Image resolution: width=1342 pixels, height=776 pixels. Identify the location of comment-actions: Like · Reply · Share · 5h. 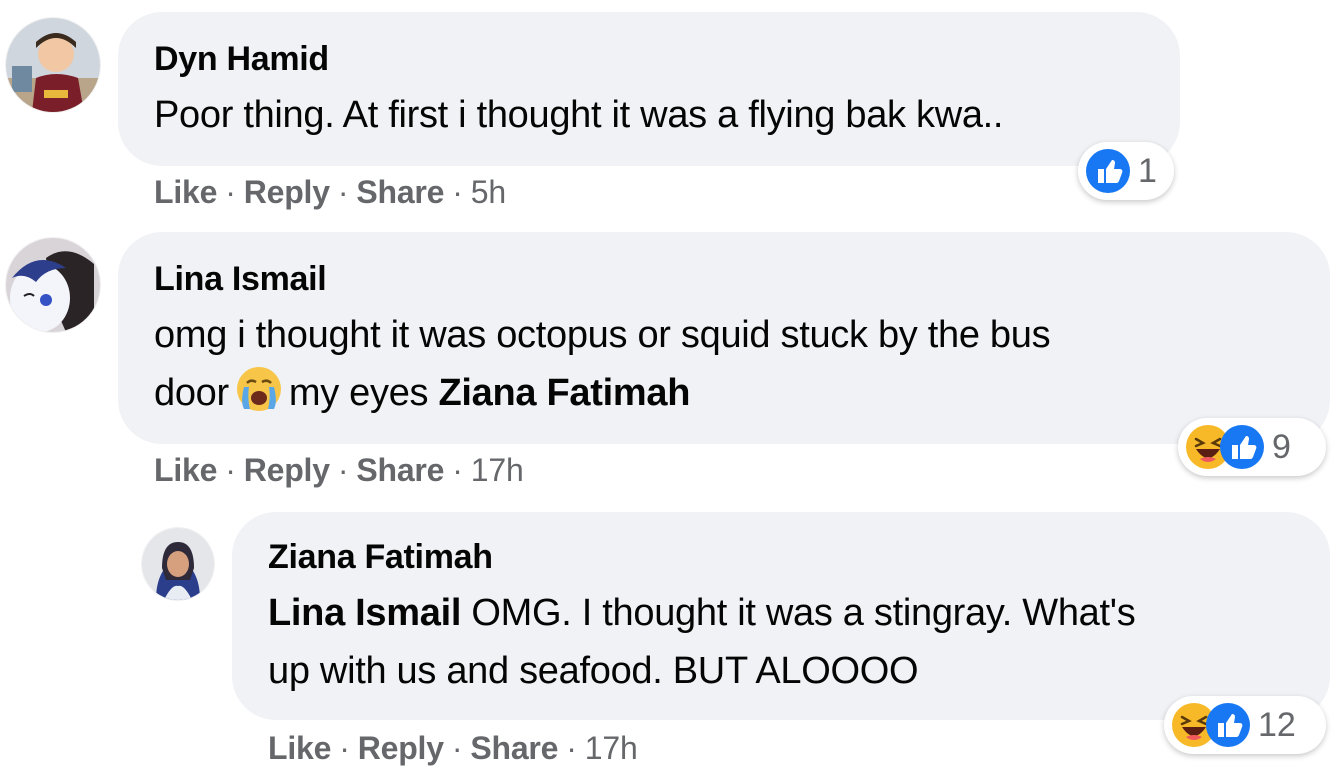
(330, 192).